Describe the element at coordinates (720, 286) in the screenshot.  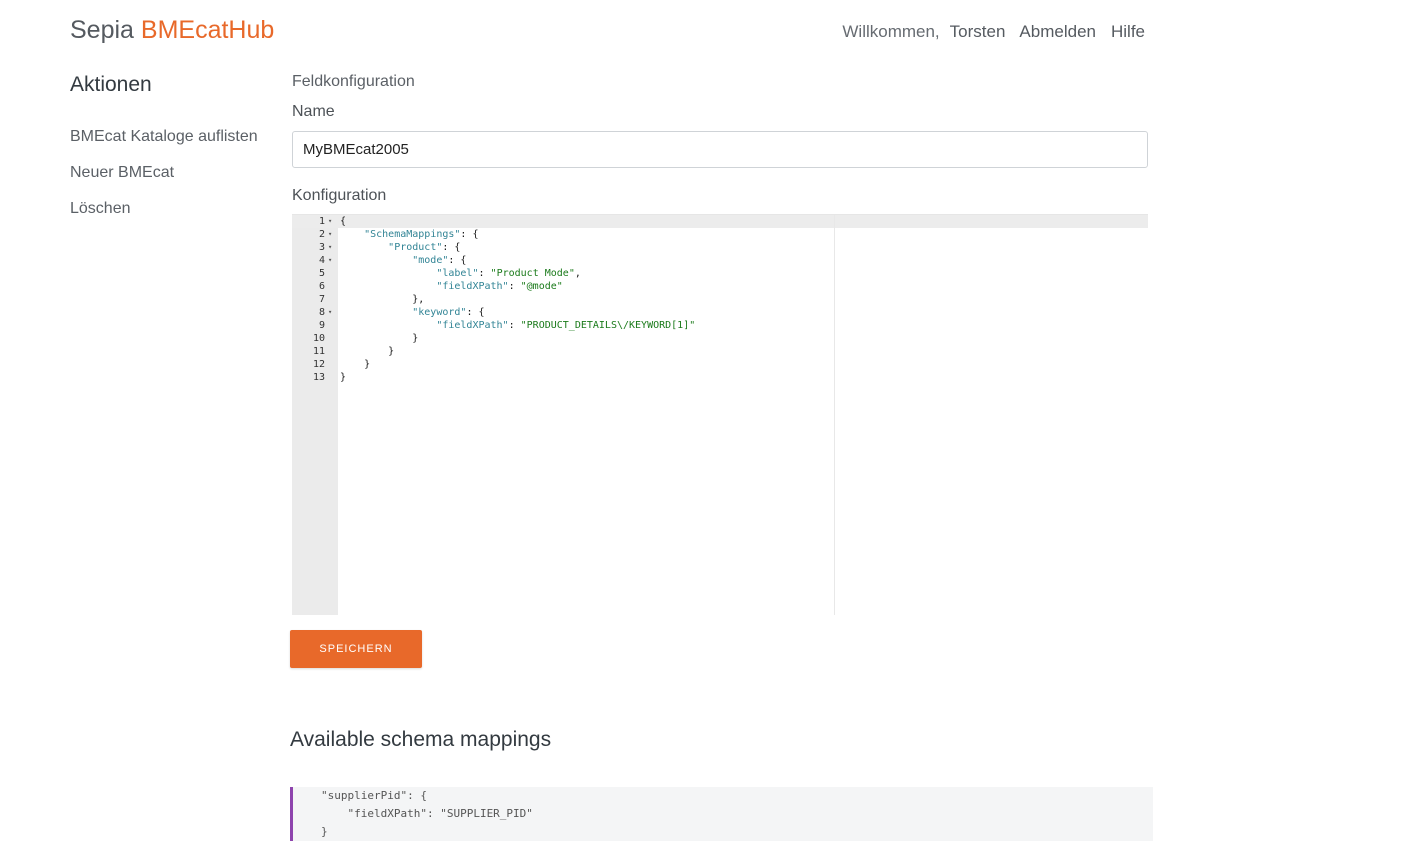
I see `editor-line: 6 "fieldXPath": "@mode"` at that location.